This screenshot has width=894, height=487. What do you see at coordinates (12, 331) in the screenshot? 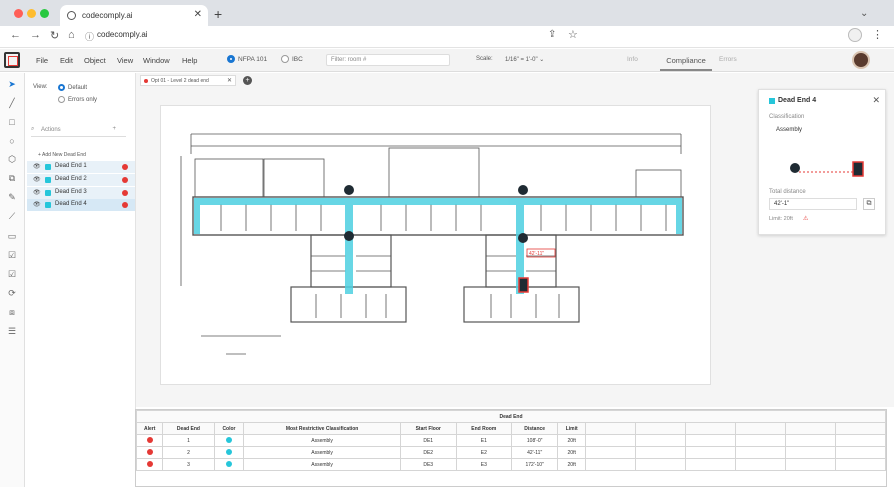
I see `stack-icon: ☰` at bounding box center [12, 331].